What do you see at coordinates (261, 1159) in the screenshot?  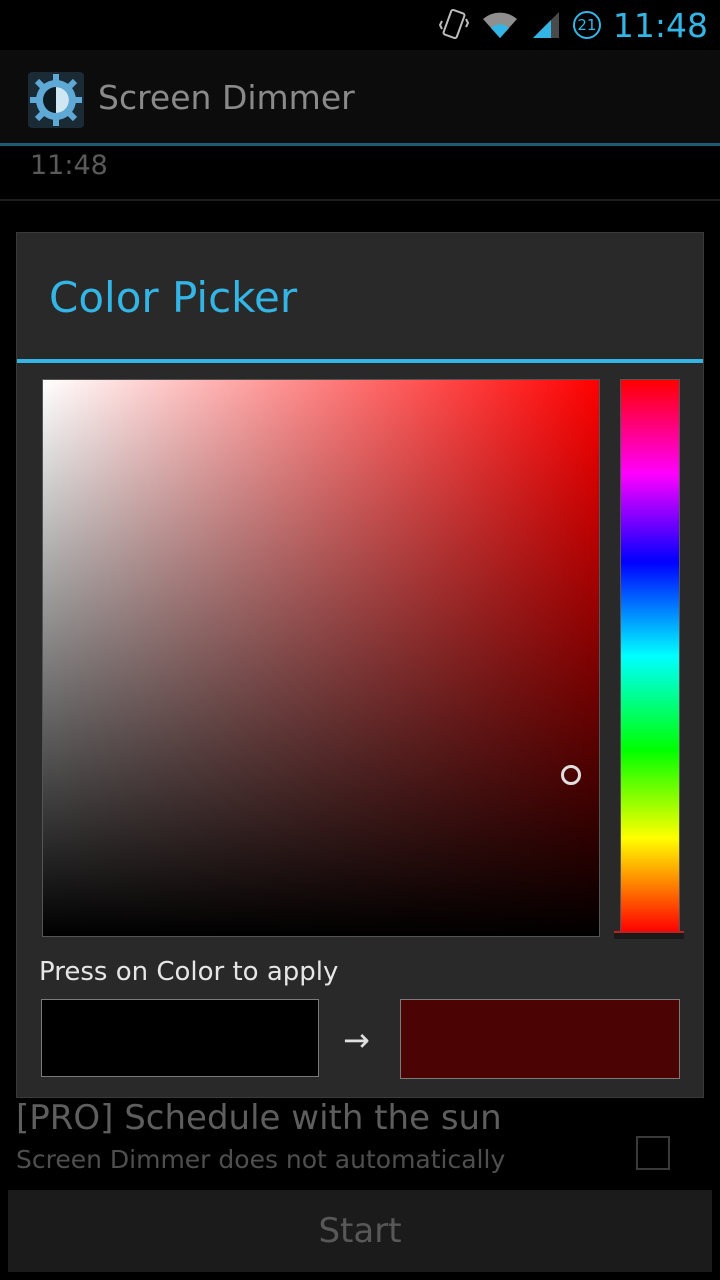 I see `pro-sun-description: Screen Dimmer does not automatically` at bounding box center [261, 1159].